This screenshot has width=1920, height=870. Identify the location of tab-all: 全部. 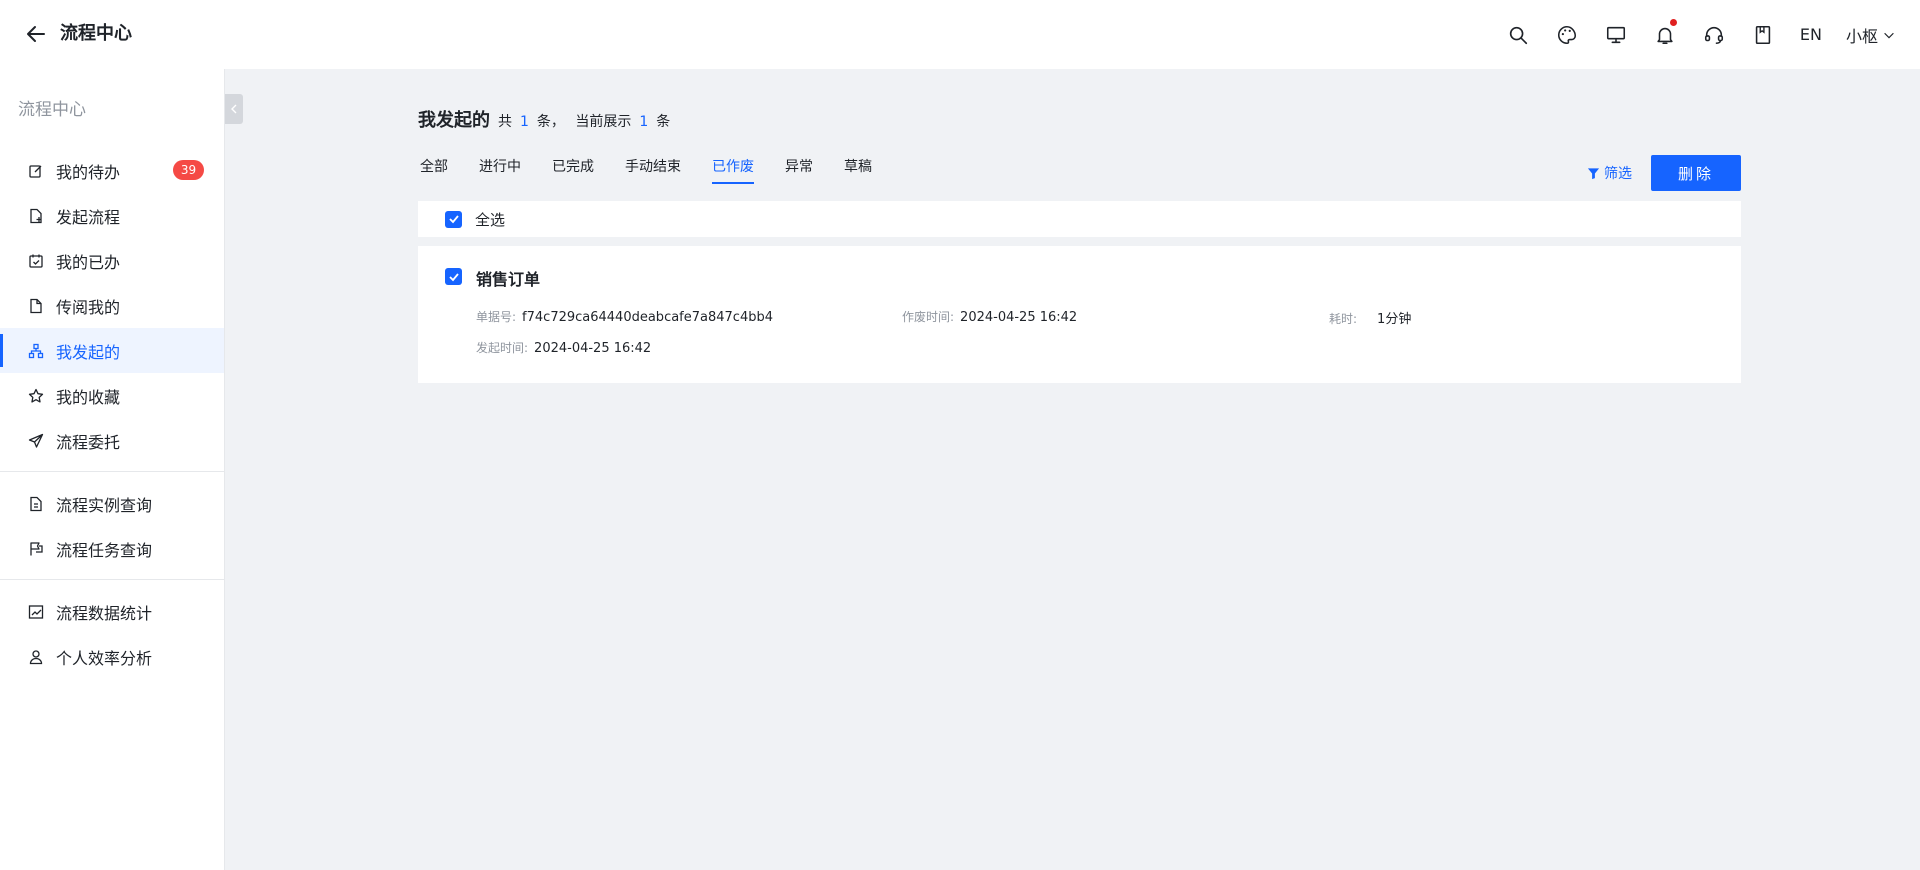
(434, 170).